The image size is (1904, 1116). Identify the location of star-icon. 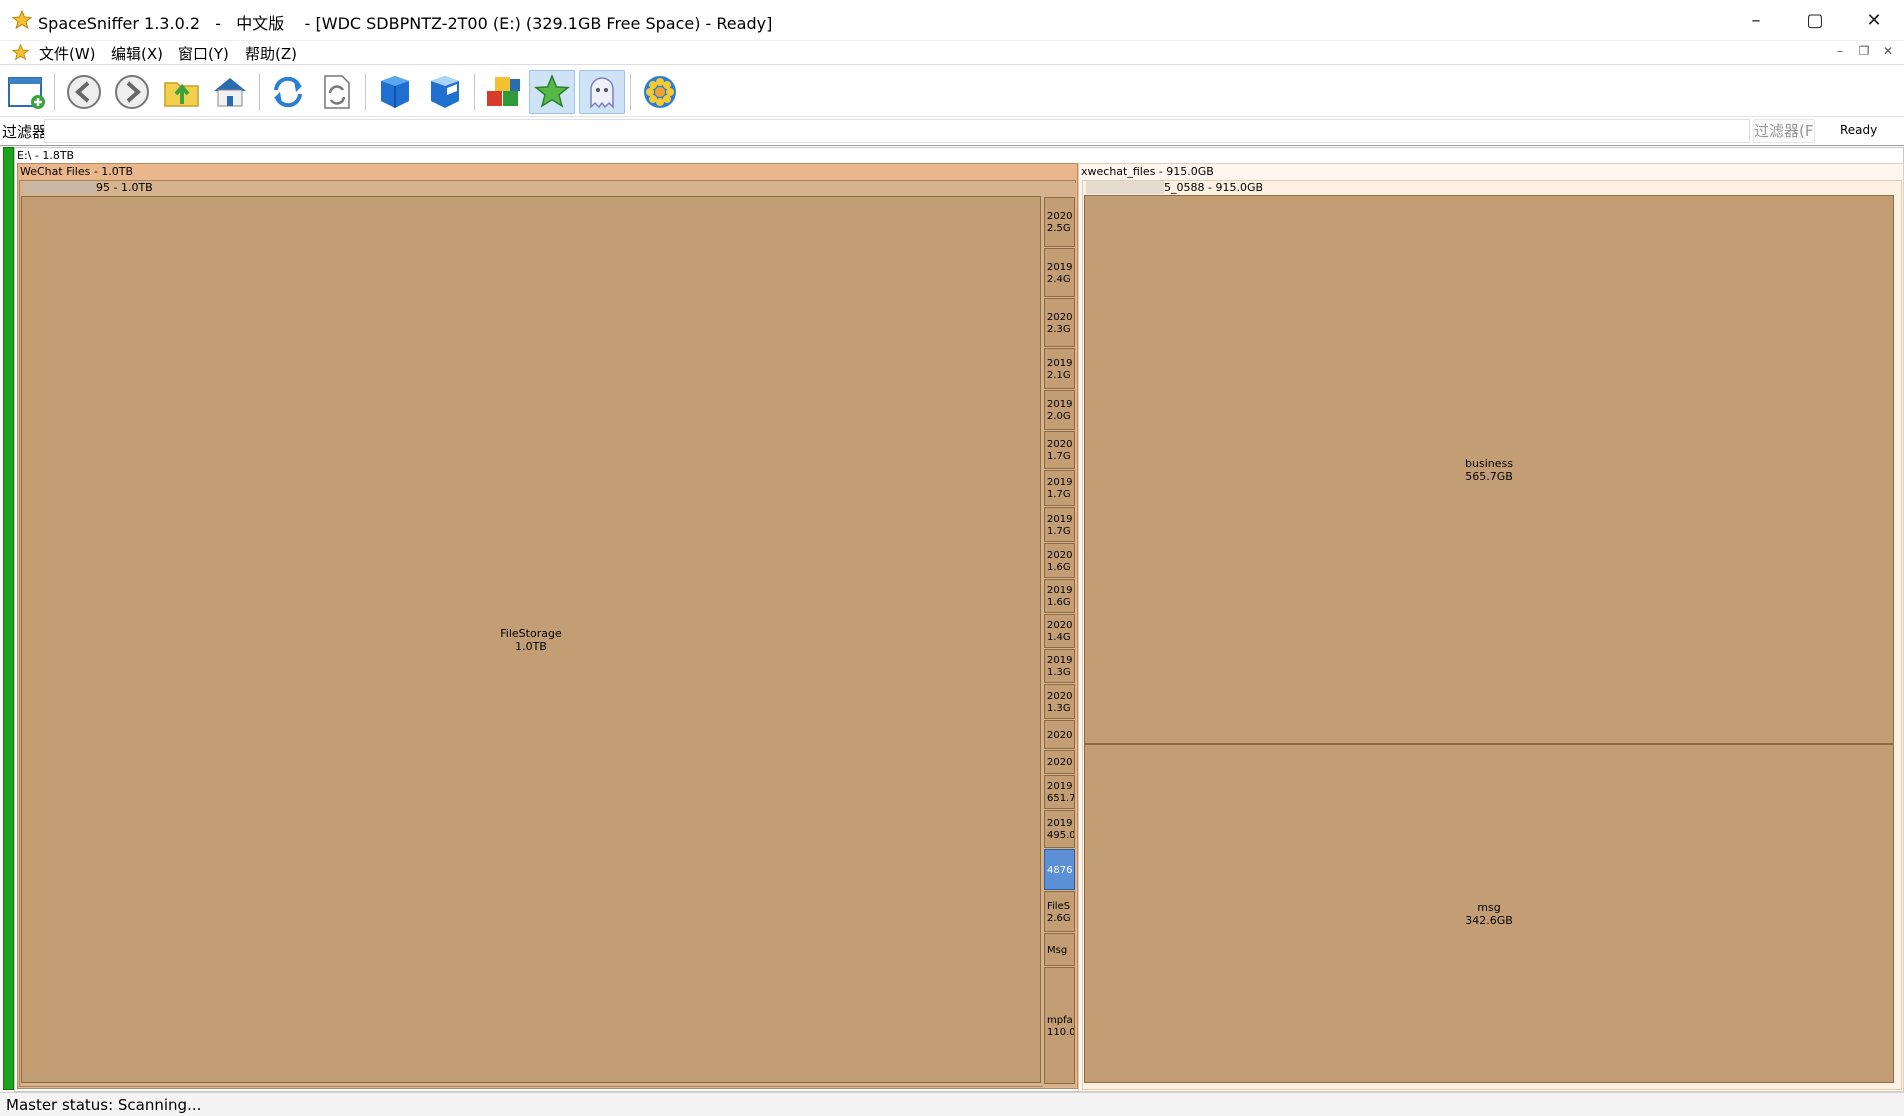
(552, 91).